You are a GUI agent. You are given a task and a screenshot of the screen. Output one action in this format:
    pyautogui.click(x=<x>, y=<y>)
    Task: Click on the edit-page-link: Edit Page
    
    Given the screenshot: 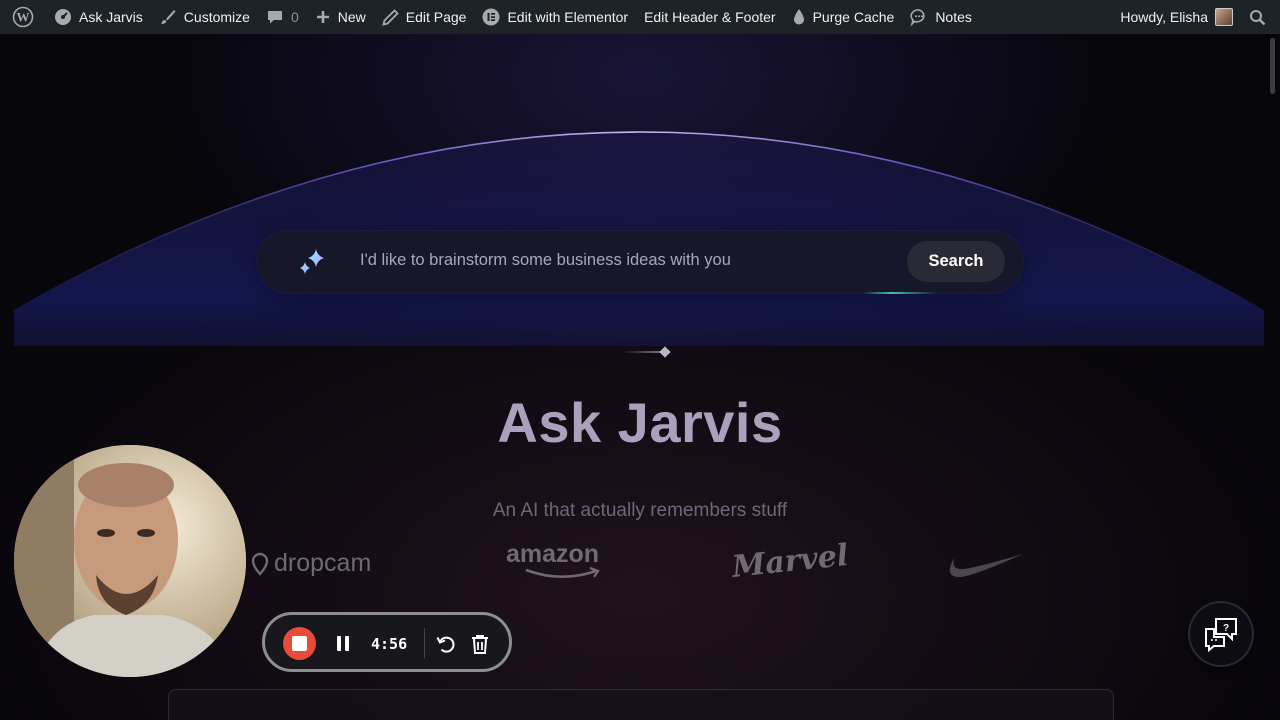 What is the action you would take?
    pyautogui.click(x=424, y=17)
    